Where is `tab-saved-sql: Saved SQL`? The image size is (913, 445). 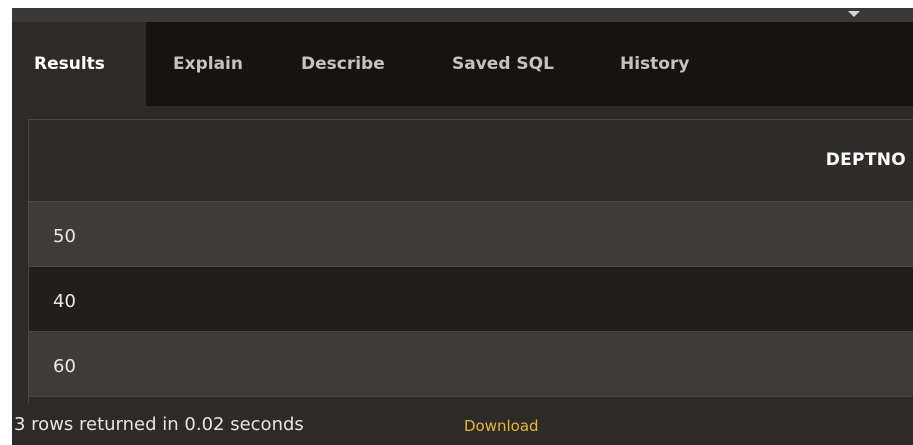
tab-saved-sql: Saved SQL is located at coordinates (503, 64).